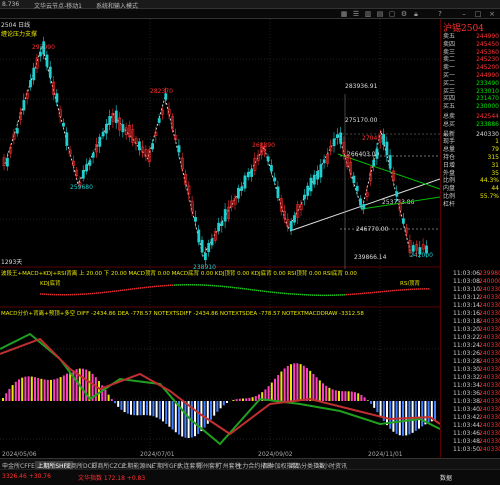 The image size is (500, 485). What do you see at coordinates (466, 297) in the screenshot?
I see `tick-time: 11:03:12` at bounding box center [466, 297].